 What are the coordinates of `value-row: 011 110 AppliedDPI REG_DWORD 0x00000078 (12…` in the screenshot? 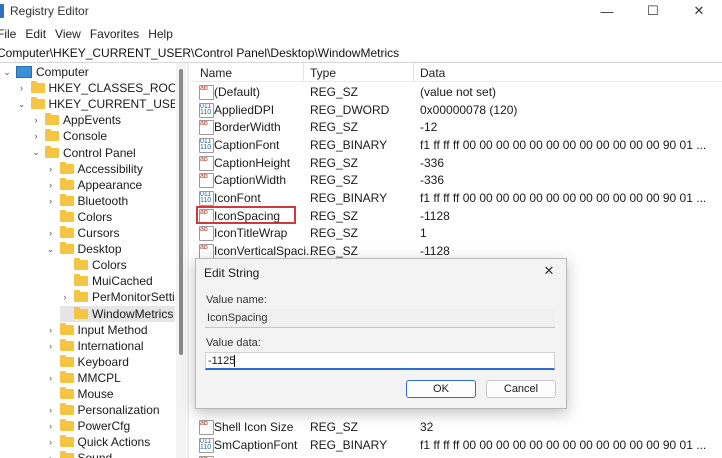 It's located at (456, 109).